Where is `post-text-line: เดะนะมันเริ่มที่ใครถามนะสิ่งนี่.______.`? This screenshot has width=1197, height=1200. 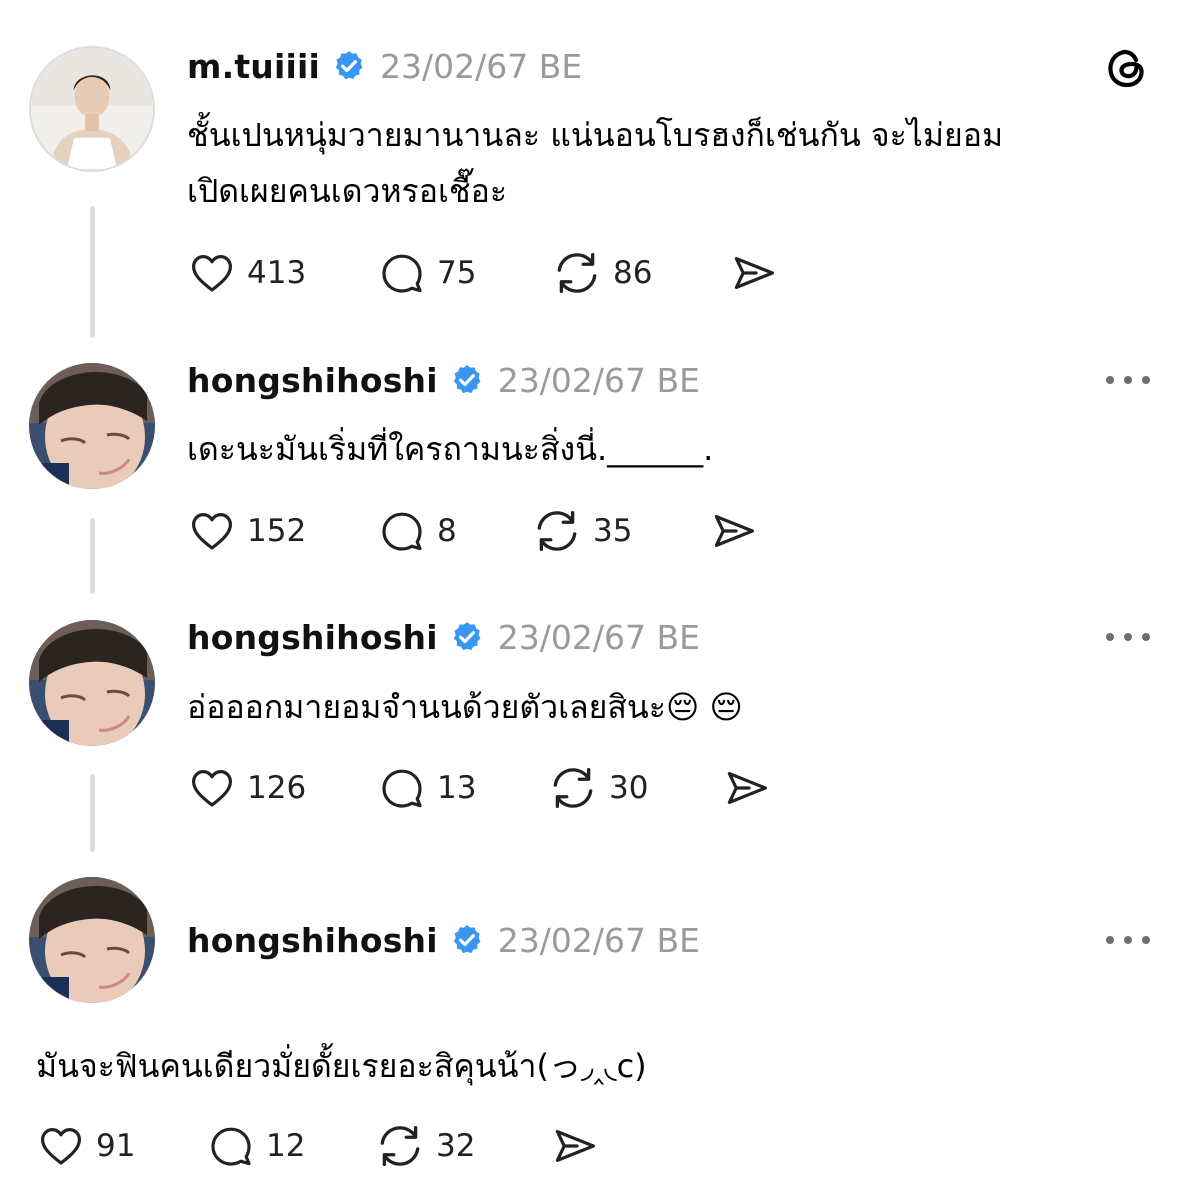 post-text-line: เดะนะมันเริ่มที่ใครถามนะสิ่งนี่.______. is located at coordinates (450, 449).